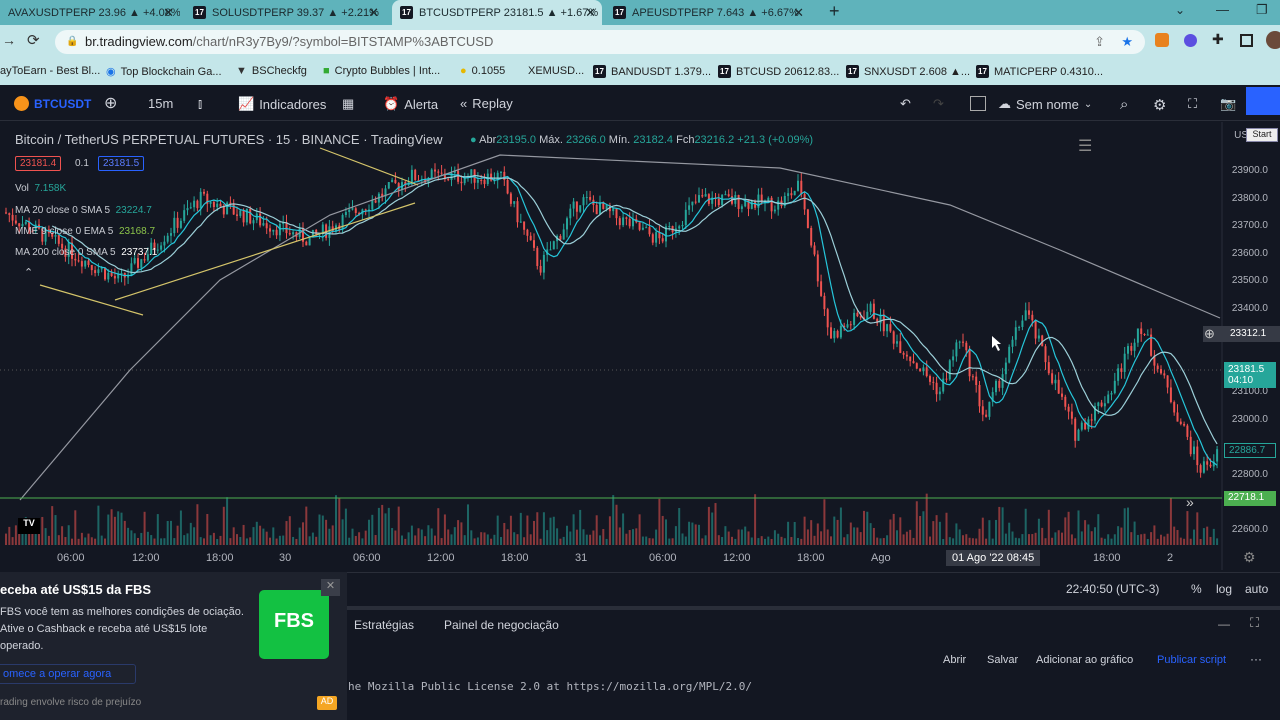 This screenshot has height=720, width=1280. Describe the element at coordinates (1273, 40) in the screenshot. I see `profile-avatar` at that location.